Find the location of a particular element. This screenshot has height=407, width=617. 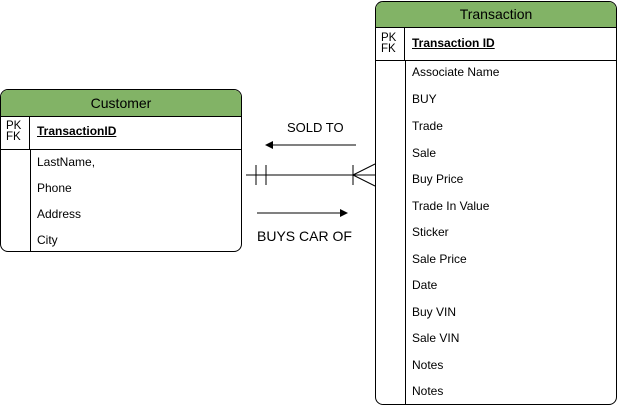

sold-to-label: SOLD TO is located at coordinates (315, 127).